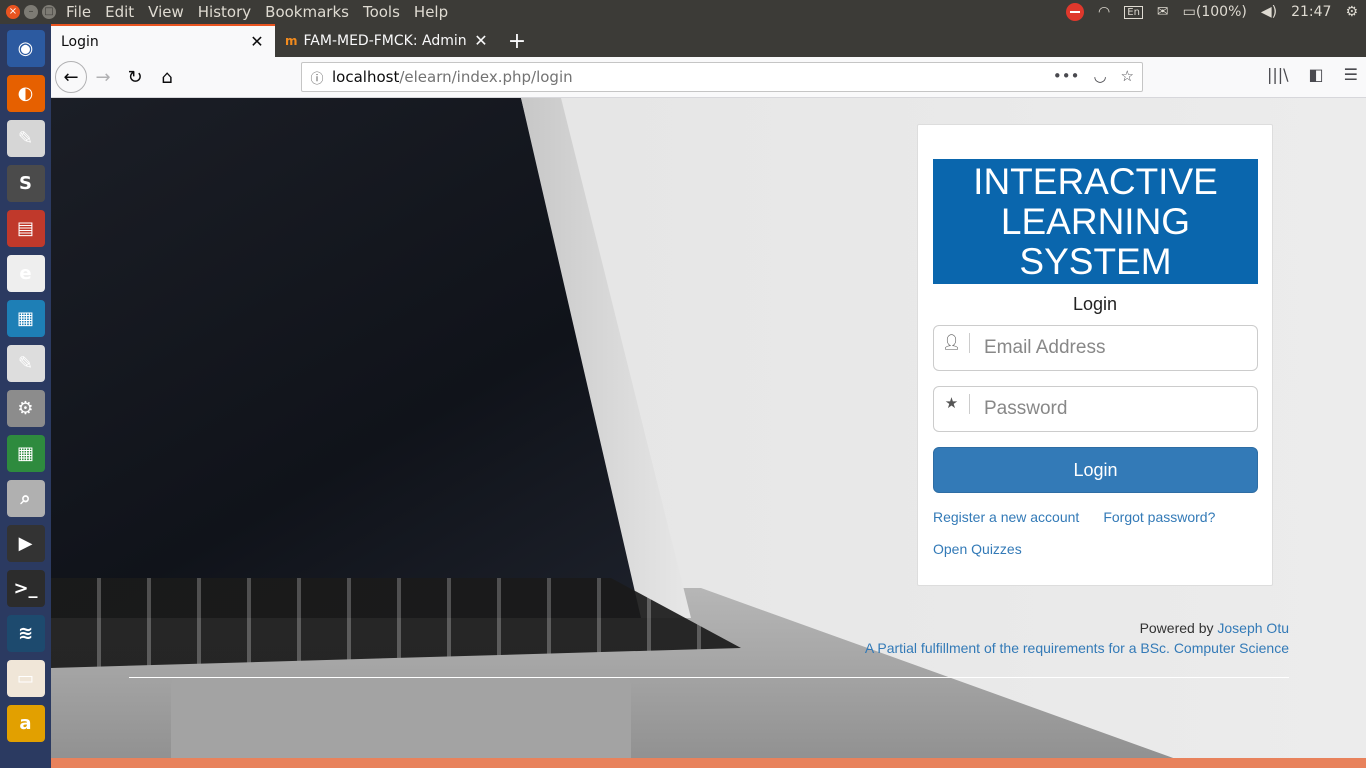 This screenshot has width=1366, height=768. I want to click on app-e-icon: e, so click(25, 273).